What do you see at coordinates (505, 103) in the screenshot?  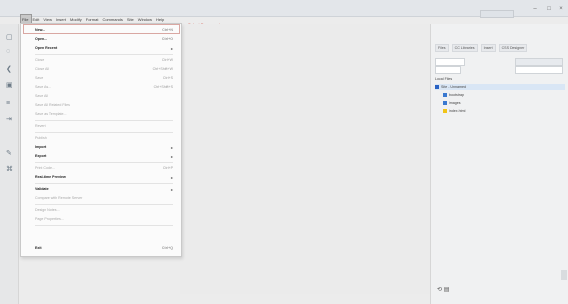 I see `folder-row: images` at bounding box center [505, 103].